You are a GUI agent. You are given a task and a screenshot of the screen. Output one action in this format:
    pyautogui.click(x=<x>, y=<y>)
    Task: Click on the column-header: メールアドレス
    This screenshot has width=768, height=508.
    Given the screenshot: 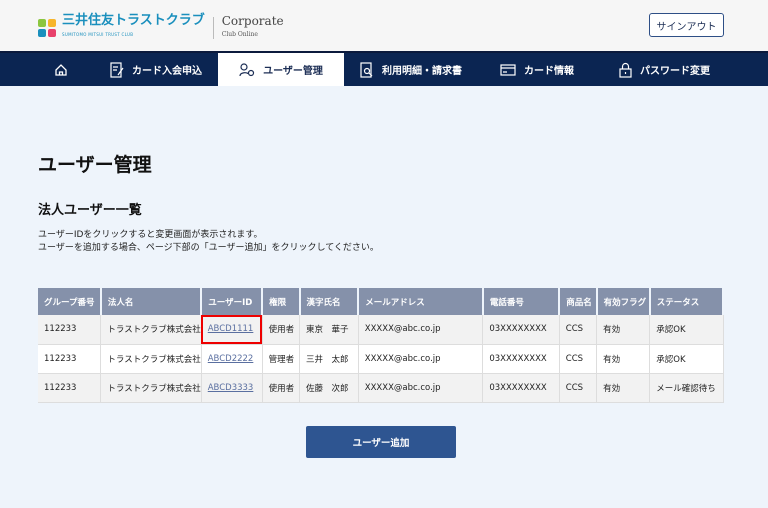 What is the action you would take?
    pyautogui.click(x=421, y=301)
    